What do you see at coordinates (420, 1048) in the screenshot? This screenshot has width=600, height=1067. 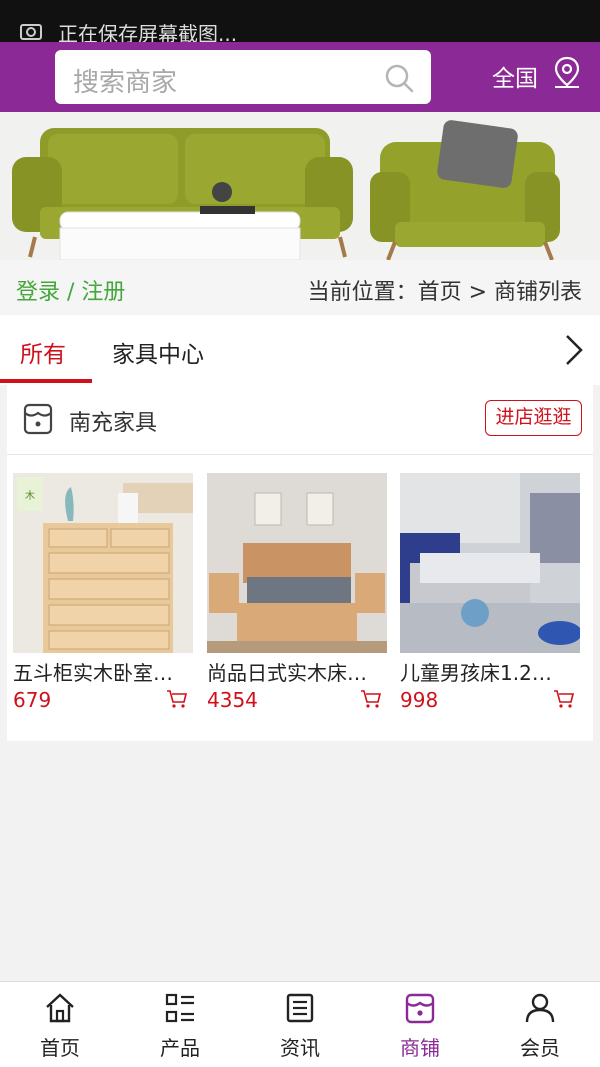 I see `nav-label: 商铺` at bounding box center [420, 1048].